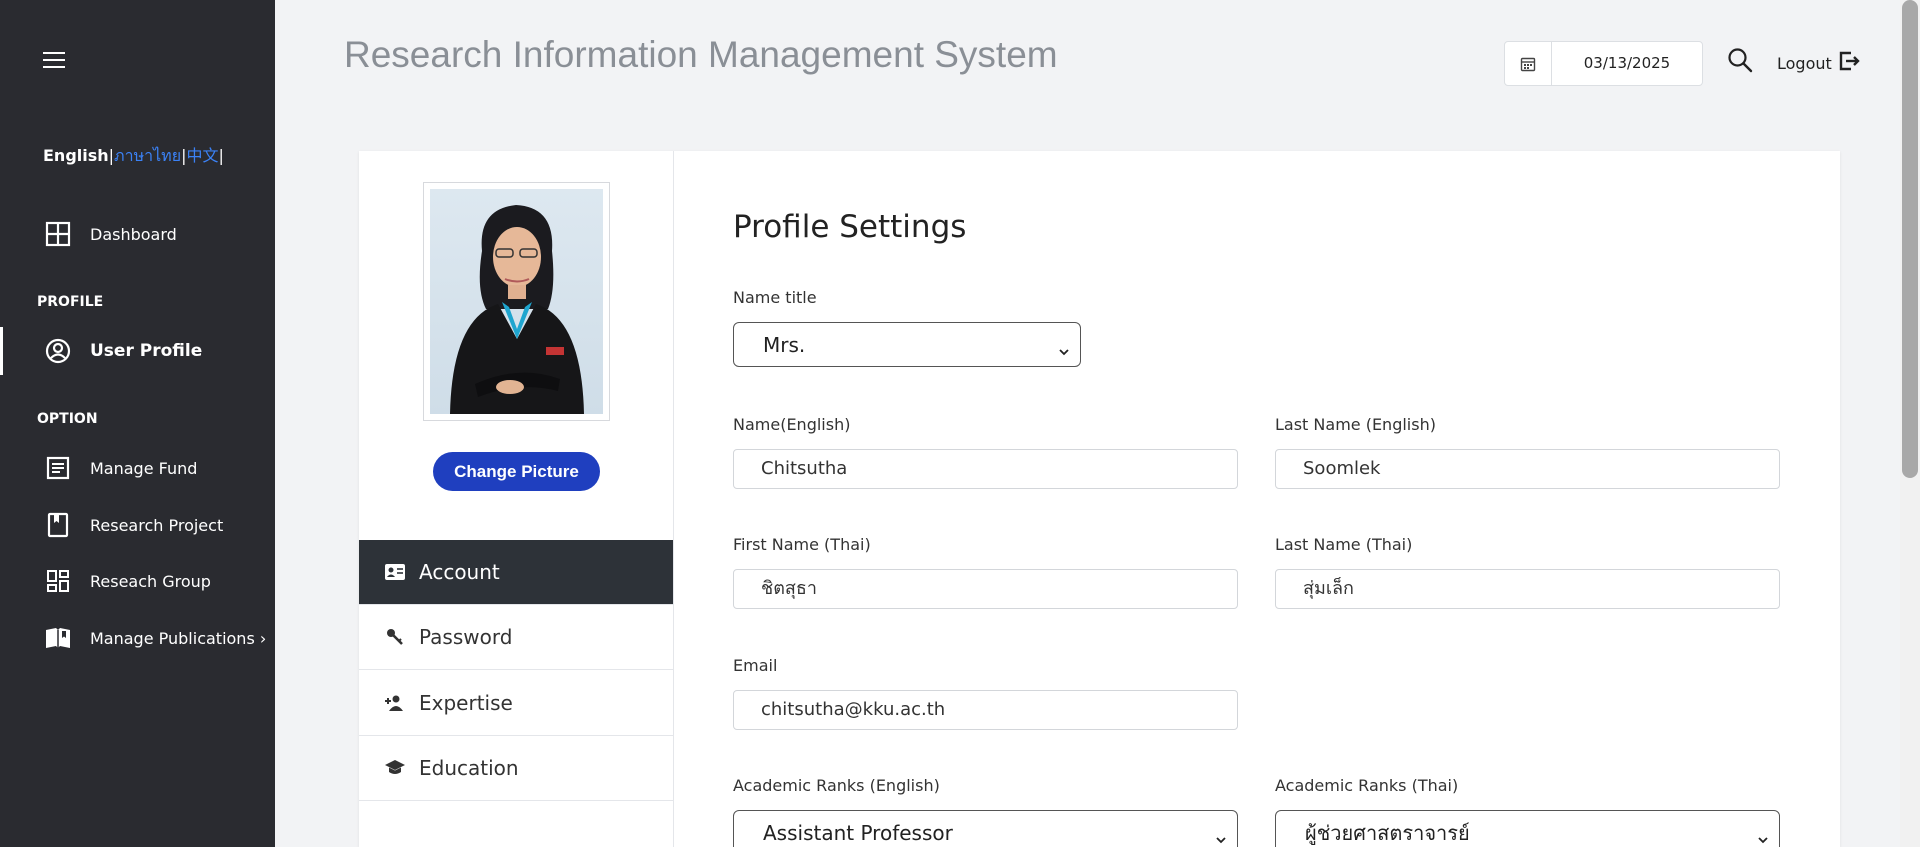  Describe the element at coordinates (516, 572) in the screenshot. I see `tab-account: Account` at that location.